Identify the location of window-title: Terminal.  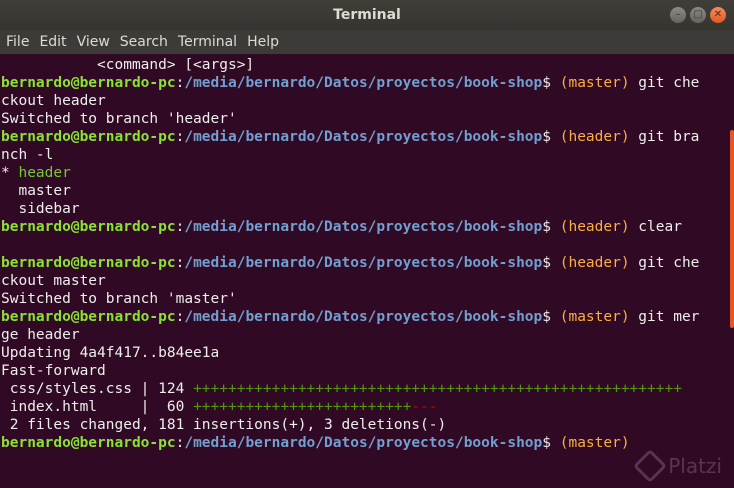
(367, 15).